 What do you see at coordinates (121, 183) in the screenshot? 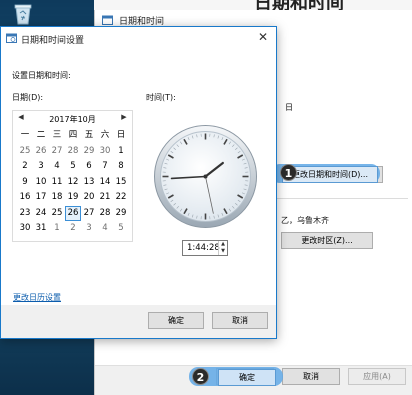
I see `calendar-day: 15` at bounding box center [121, 183].